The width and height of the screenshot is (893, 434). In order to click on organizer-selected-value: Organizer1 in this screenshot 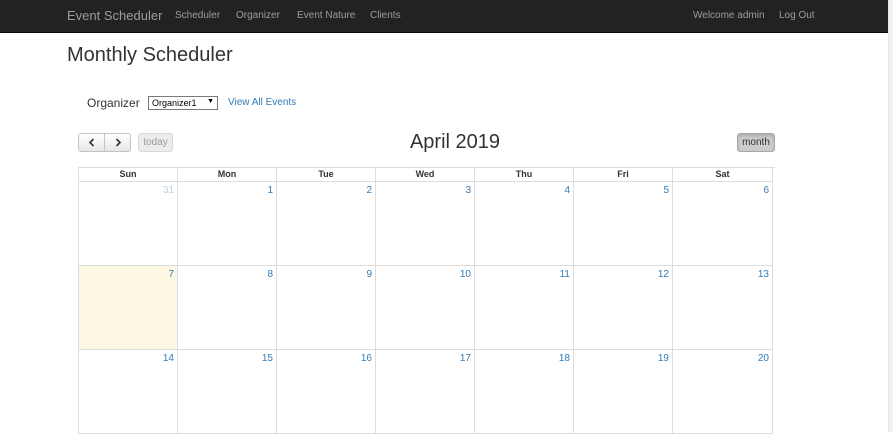, I will do `click(174, 103)`.